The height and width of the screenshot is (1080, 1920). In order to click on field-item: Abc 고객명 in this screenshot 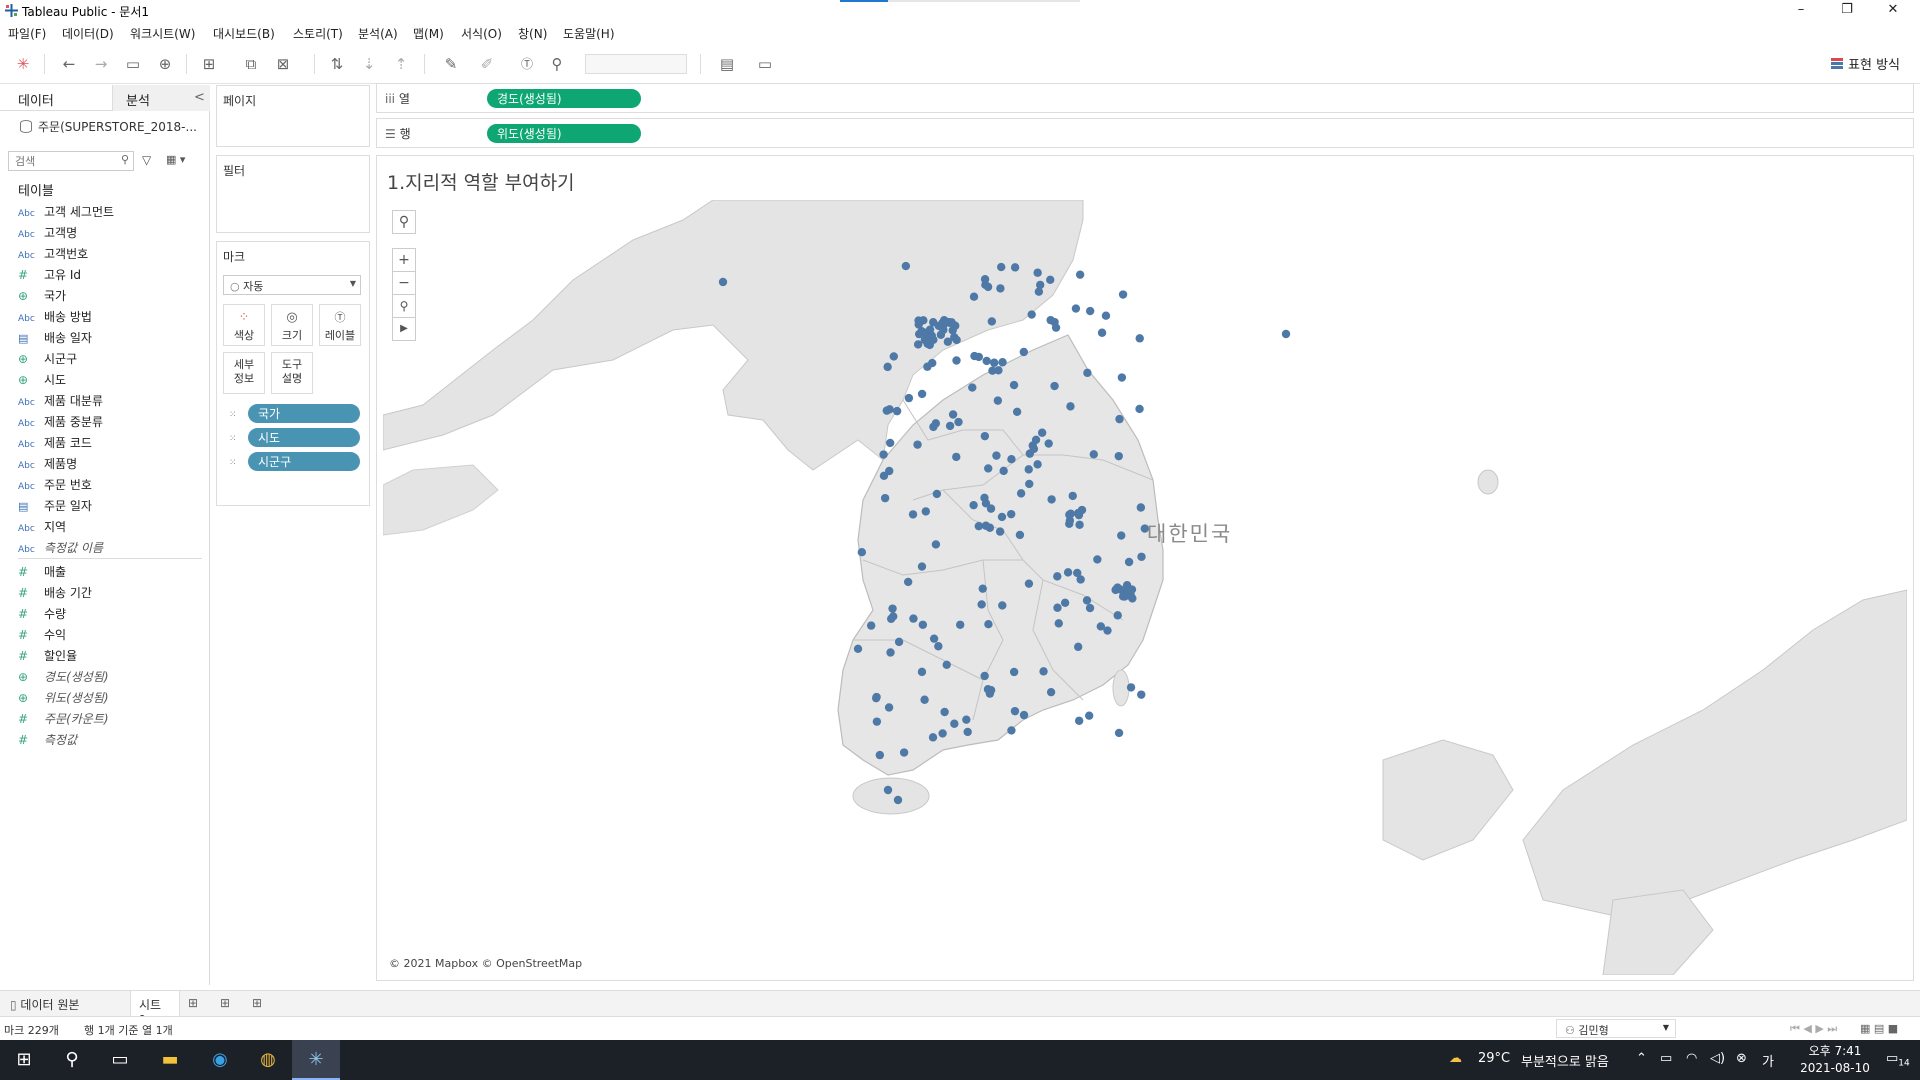, I will do `click(47, 233)`.